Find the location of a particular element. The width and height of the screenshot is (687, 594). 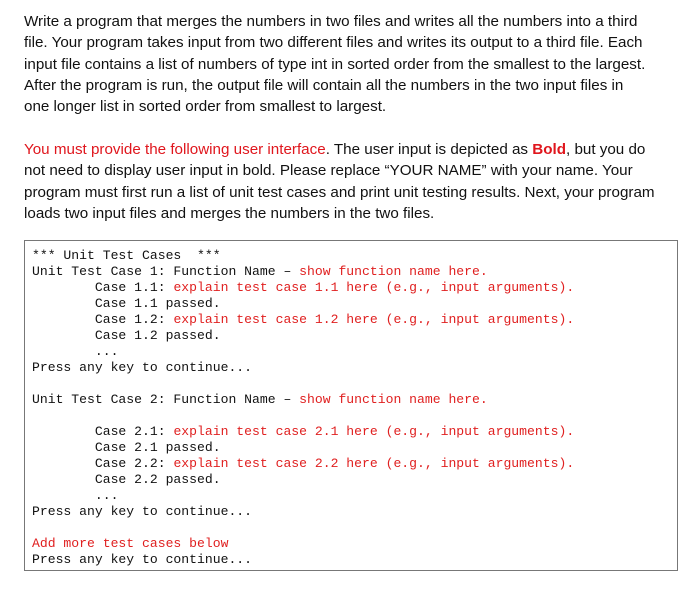

console-text: *** Unit Test Cases *** is located at coordinates (126, 255).